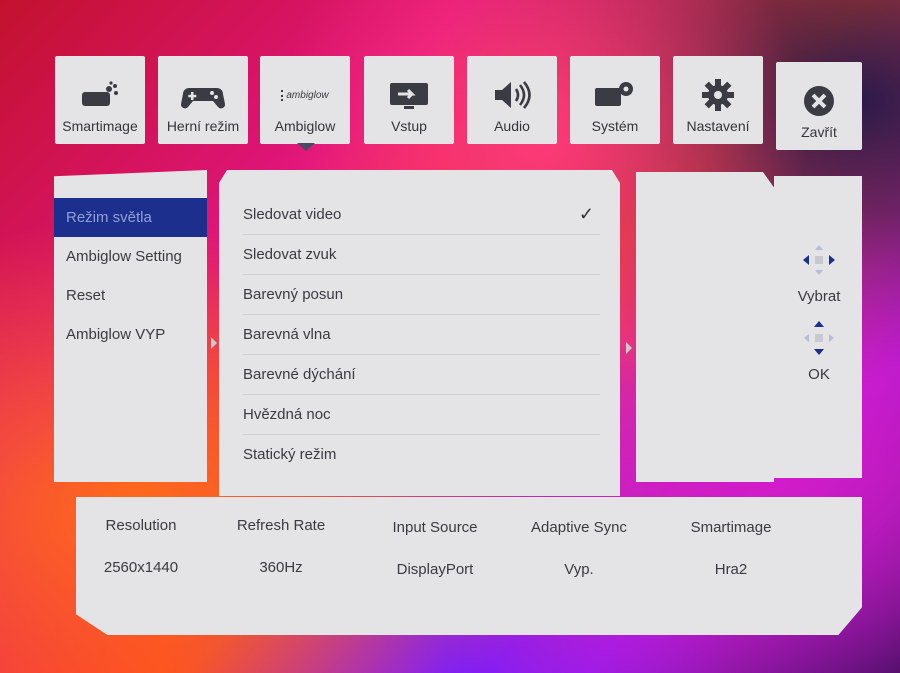 The width and height of the screenshot is (900, 673). Describe the element at coordinates (718, 95) in the screenshot. I see `gear-icon` at that location.